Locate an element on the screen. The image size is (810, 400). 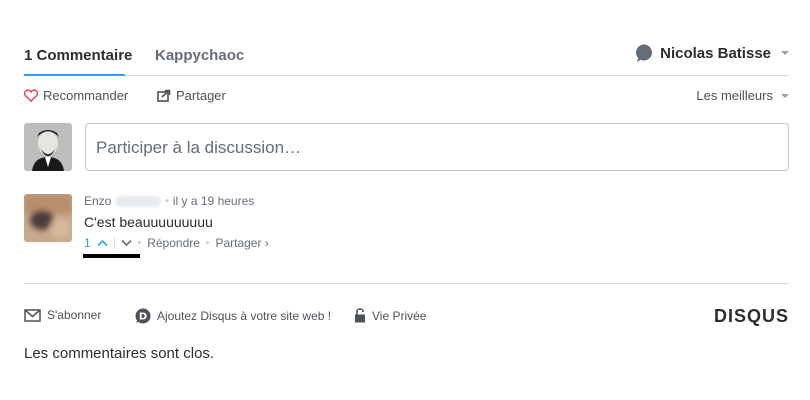
user-name: Nicolas Batisse is located at coordinates (715, 53).